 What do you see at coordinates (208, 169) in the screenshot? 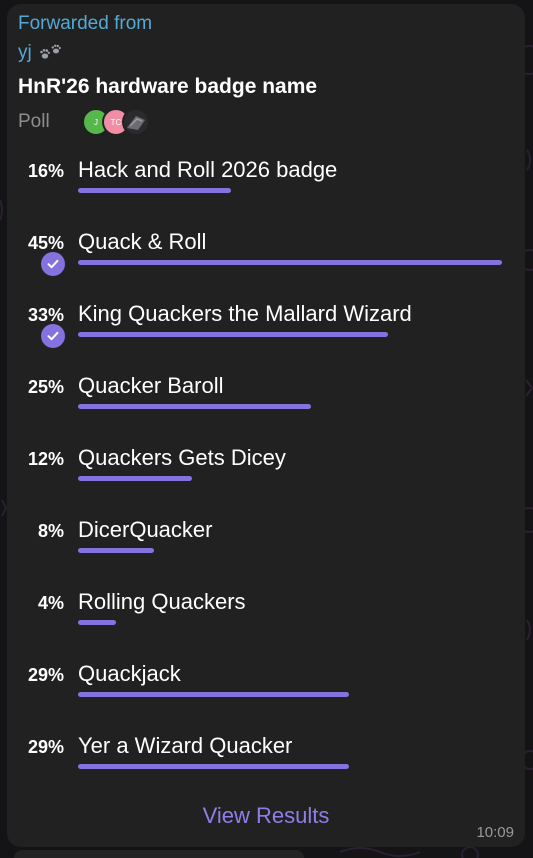
I see `option-text: Hack and Roll 2026 badge` at bounding box center [208, 169].